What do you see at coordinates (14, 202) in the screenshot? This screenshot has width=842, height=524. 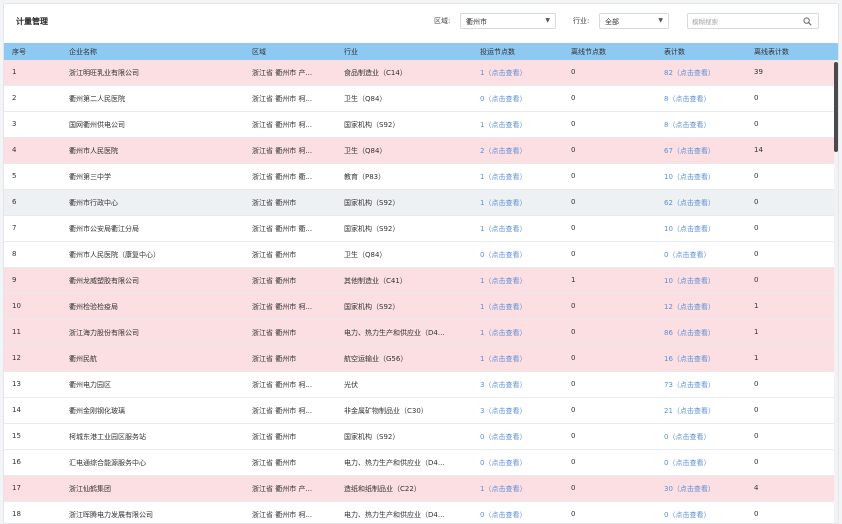 I see `cell-index: 6` at bounding box center [14, 202].